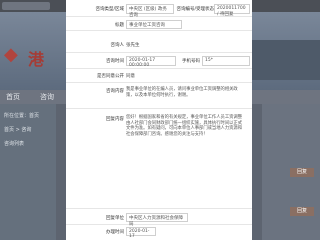 The height and width of the screenshot is (240, 320). What do you see at coordinates (11, 54) in the screenshot?
I see `site-logo-icon: ◆` at bounding box center [11, 54].